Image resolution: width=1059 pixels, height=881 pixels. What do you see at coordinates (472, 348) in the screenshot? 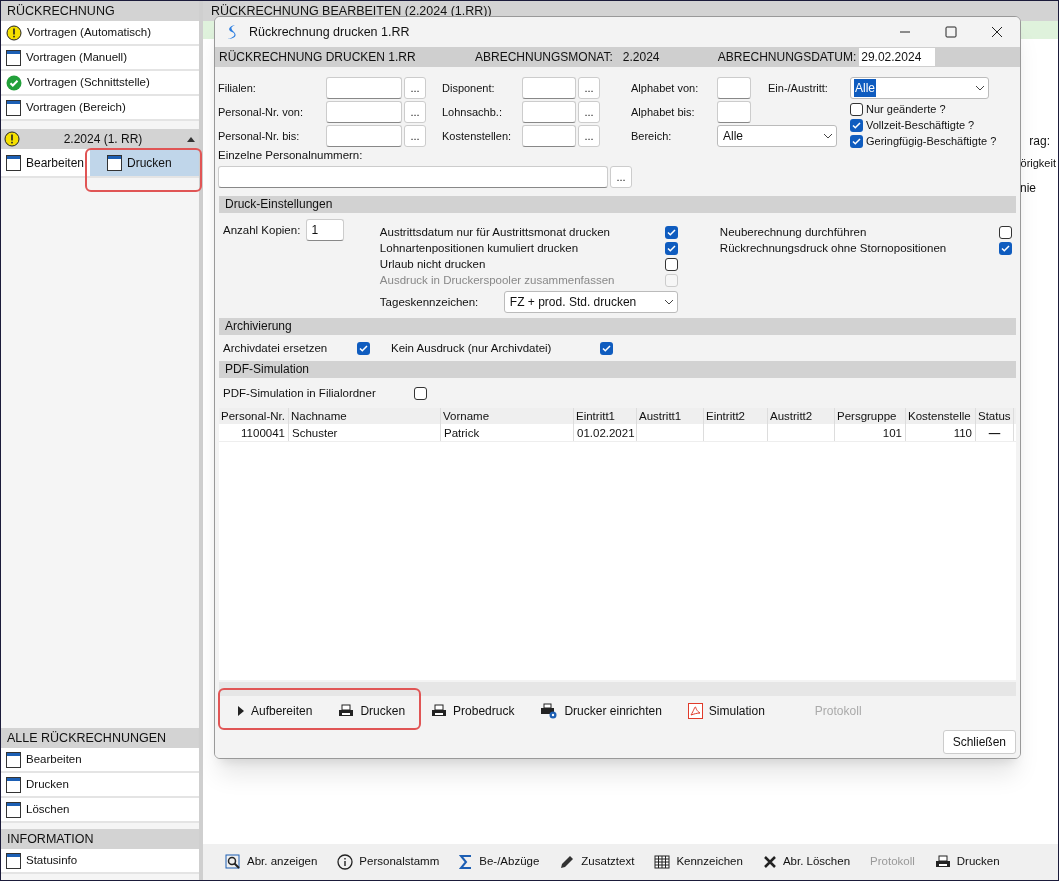
I see `option-label: Kein Ausdruck (nur Archivdatei)` at bounding box center [472, 348].